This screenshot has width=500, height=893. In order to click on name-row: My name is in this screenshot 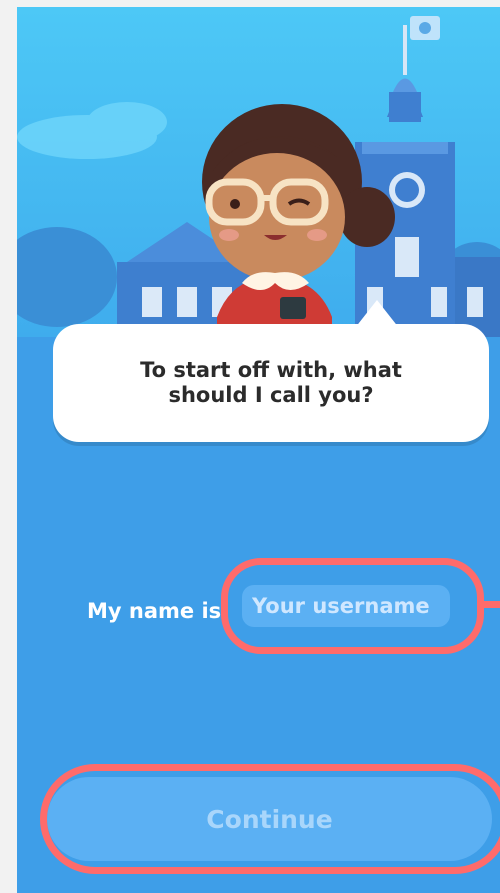, I will do `click(154, 611)`.